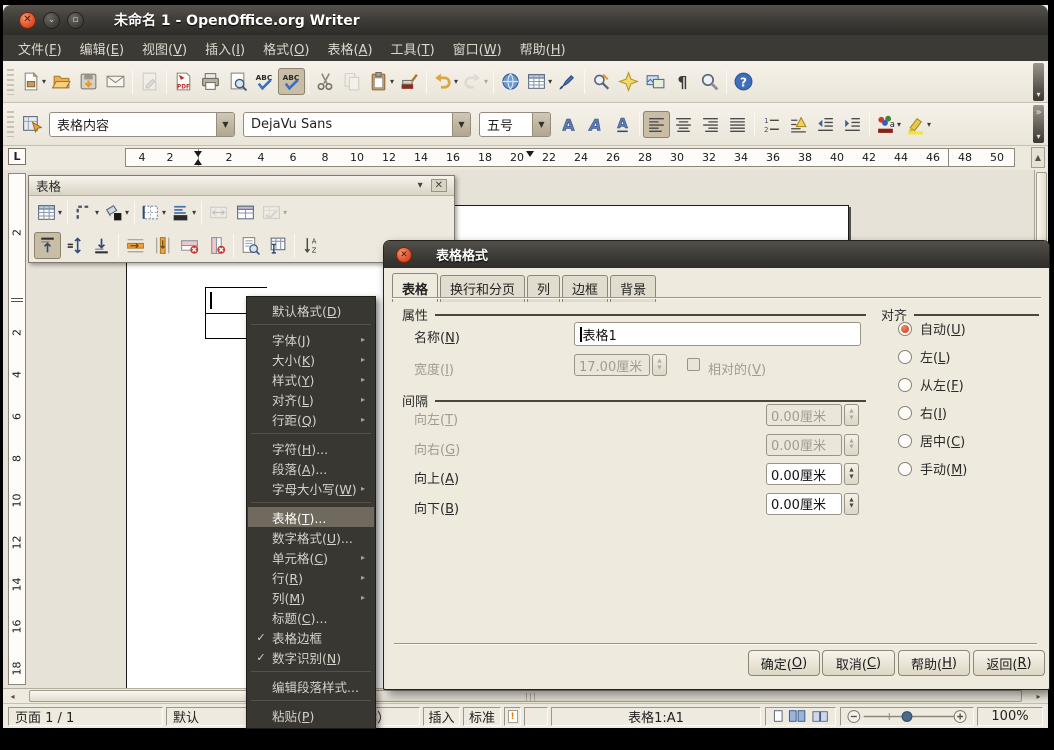  Describe the element at coordinates (852, 124) in the screenshot. I see `increase-indent-button` at that location.